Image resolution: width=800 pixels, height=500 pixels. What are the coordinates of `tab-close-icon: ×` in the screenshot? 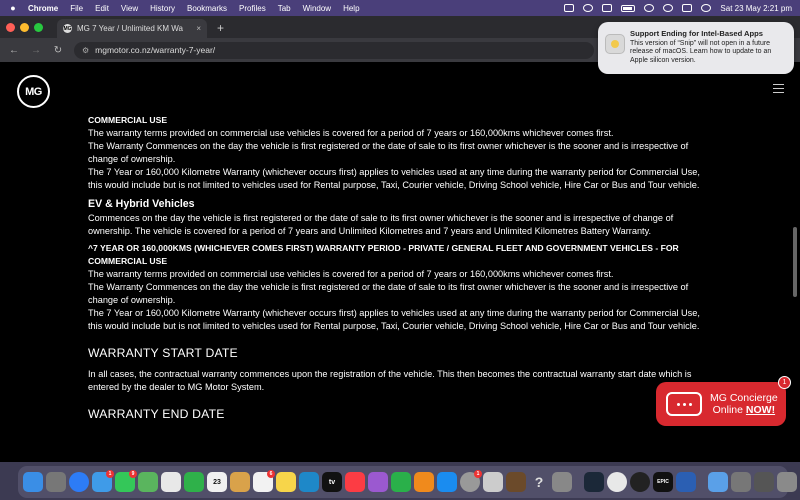 It's located at (198, 28).